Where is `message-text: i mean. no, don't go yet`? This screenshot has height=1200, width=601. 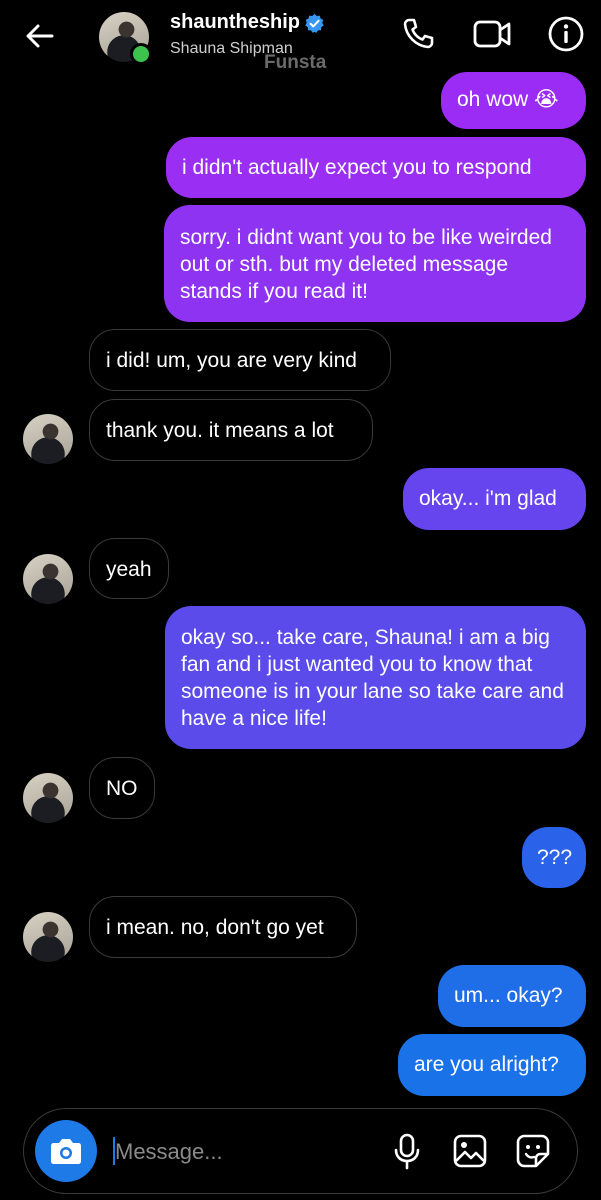
message-text: i mean. no, don't go yet is located at coordinates (215, 927).